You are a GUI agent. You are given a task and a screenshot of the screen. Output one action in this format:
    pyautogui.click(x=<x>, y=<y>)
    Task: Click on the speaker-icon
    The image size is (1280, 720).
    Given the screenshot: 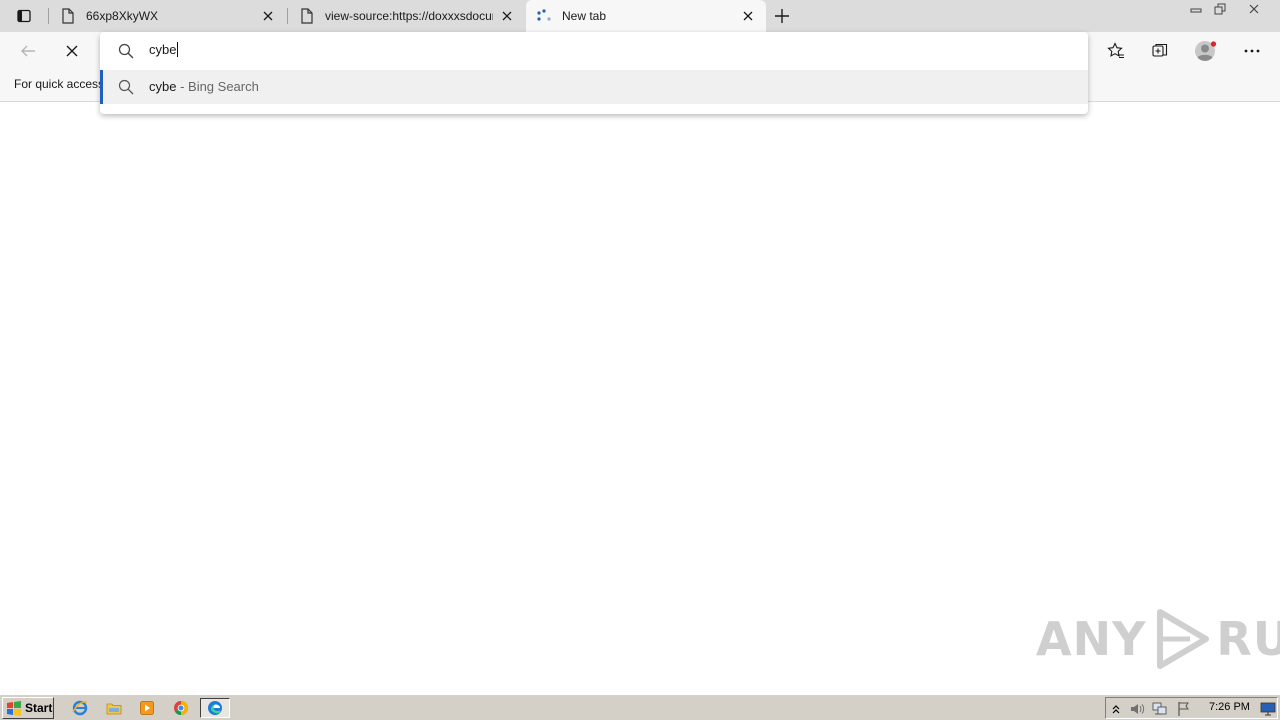 What is the action you would take?
    pyautogui.click(x=1138, y=709)
    